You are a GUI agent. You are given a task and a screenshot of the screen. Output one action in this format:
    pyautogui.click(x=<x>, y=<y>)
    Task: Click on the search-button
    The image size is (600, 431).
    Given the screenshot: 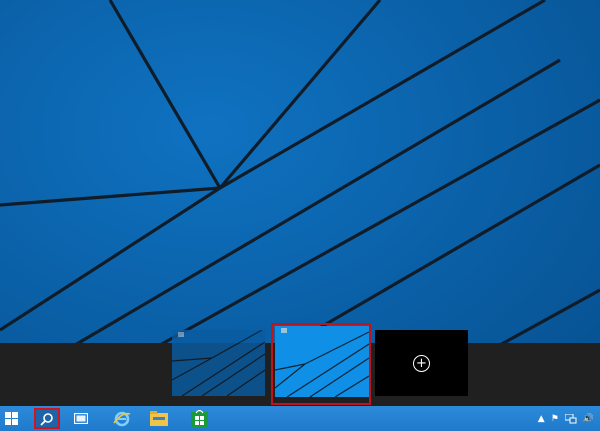 What is the action you would take?
    pyautogui.click(x=47, y=418)
    